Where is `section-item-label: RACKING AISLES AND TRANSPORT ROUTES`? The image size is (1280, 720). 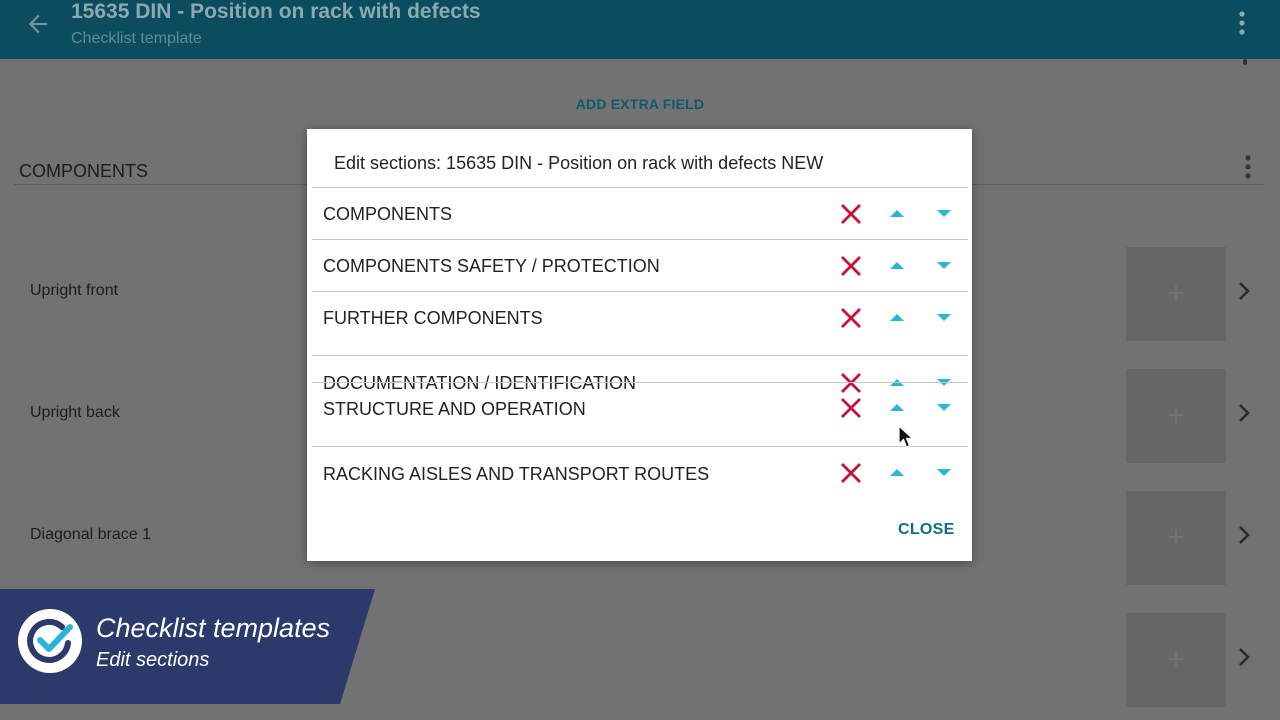
section-item-label: RACKING AISLES AND TRANSPORT ROUTES is located at coordinates (516, 474).